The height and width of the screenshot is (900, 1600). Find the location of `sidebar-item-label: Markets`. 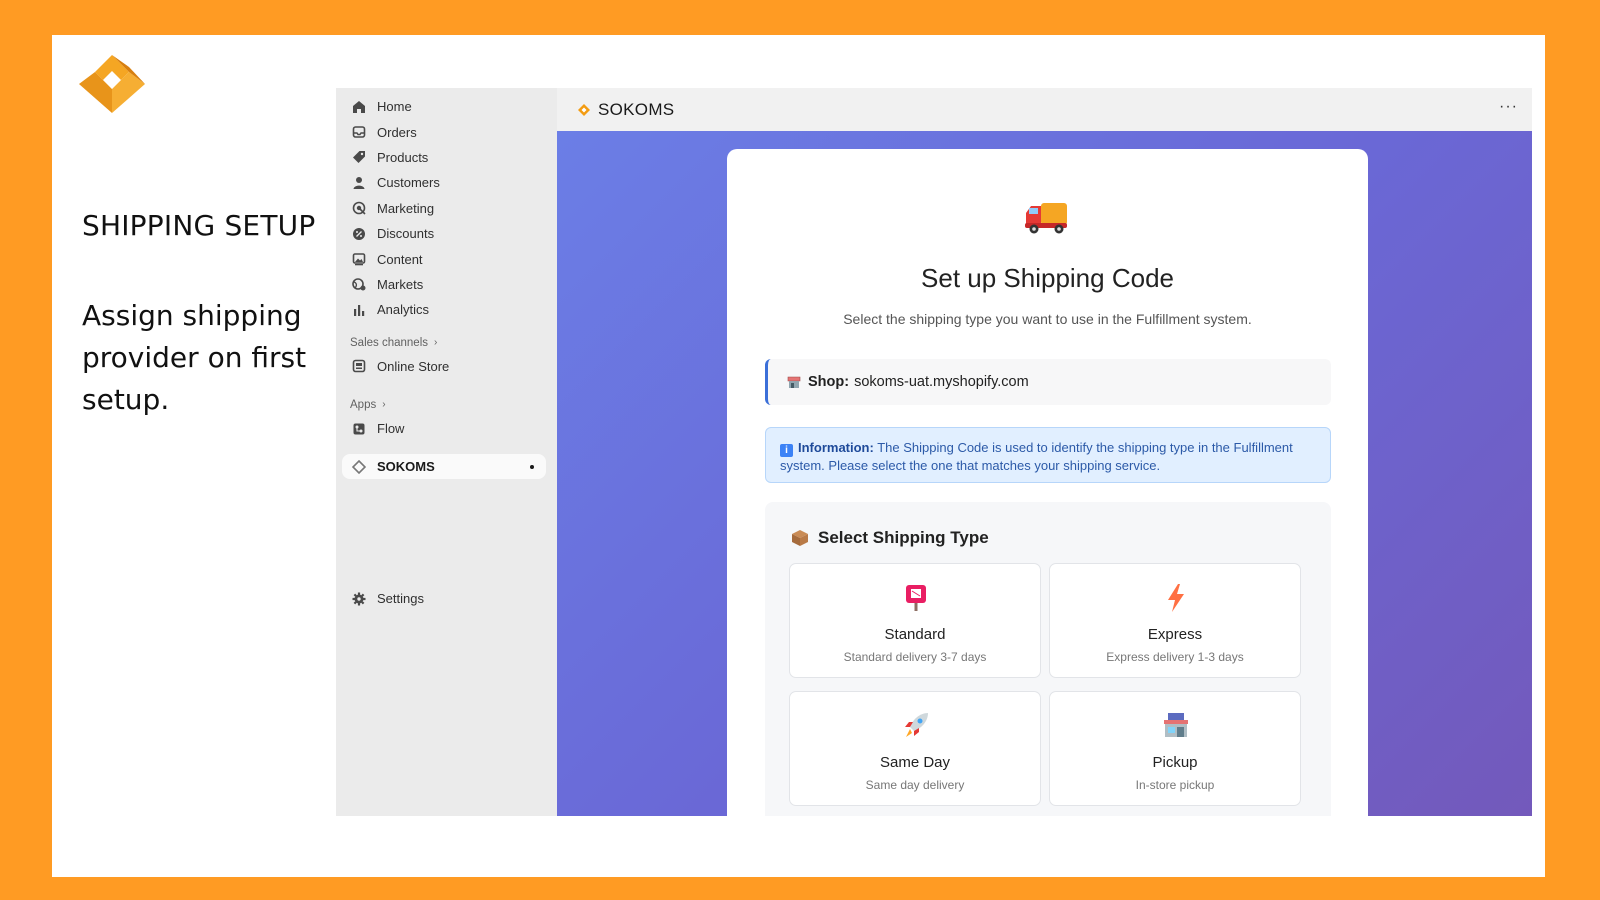

sidebar-item-label: Markets is located at coordinates (400, 284).